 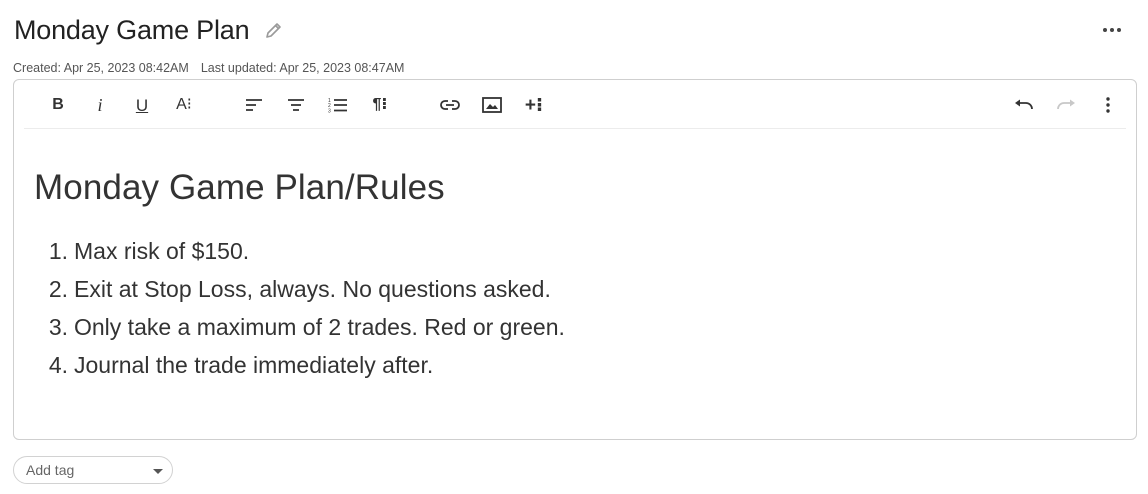 What do you see at coordinates (254, 105) in the screenshot?
I see `align-left-icon` at bounding box center [254, 105].